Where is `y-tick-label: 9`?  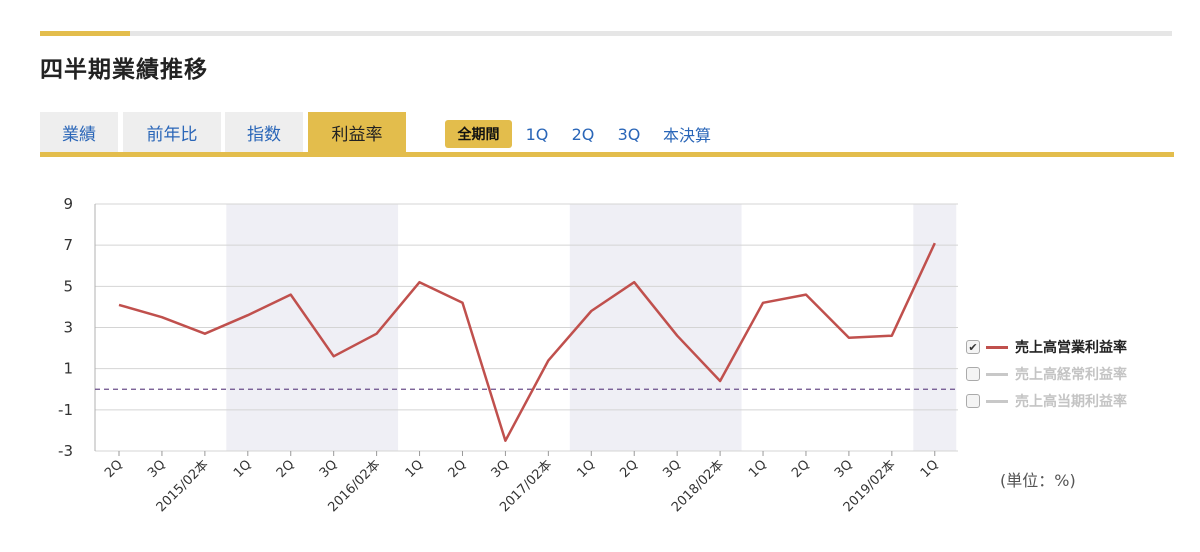 y-tick-label: 9 is located at coordinates (68, 204).